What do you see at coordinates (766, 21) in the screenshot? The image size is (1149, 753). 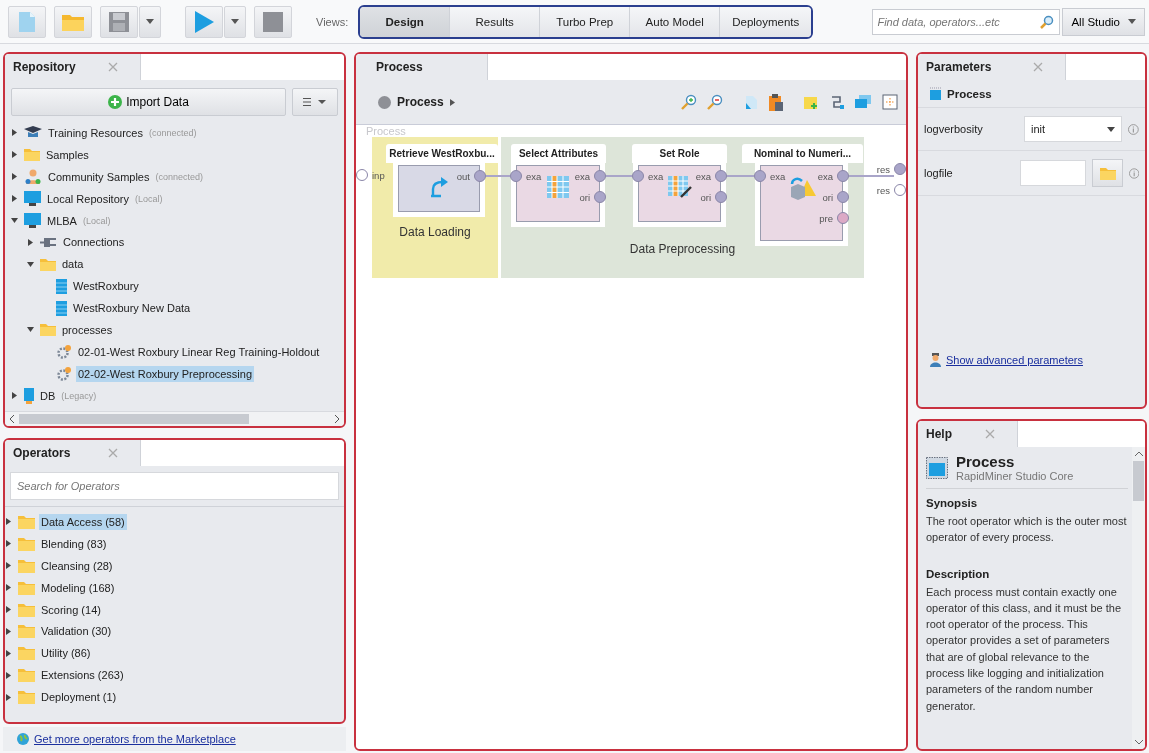 I see `view-tab: Deployments` at bounding box center [766, 21].